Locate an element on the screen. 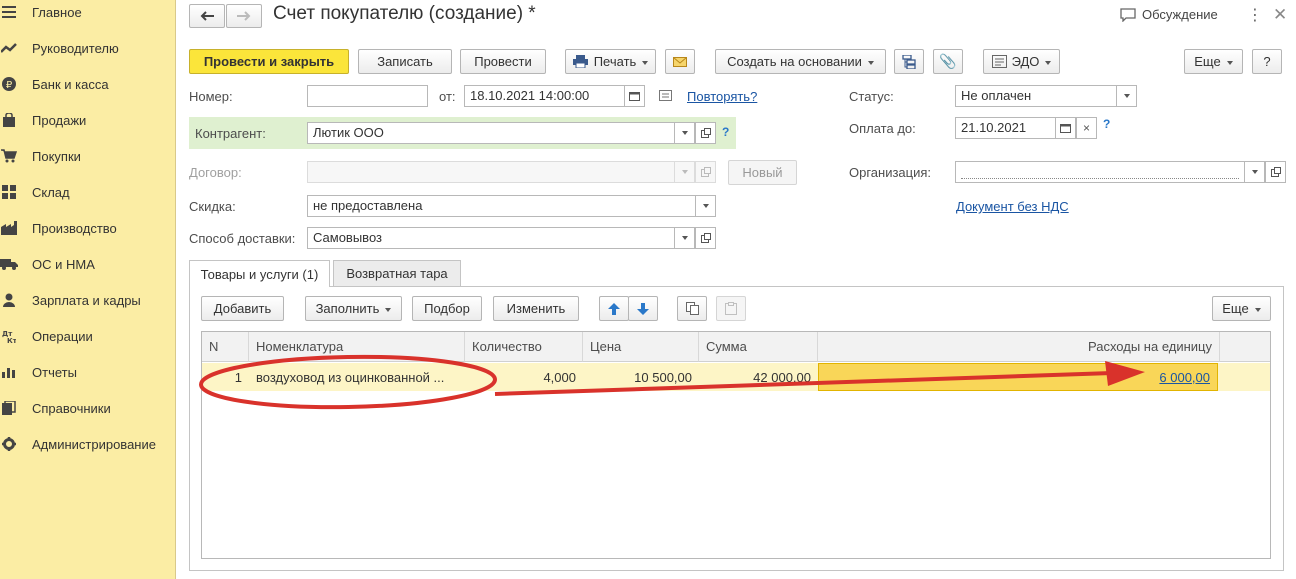 This screenshot has width=1296, height=579. annotation-overlay is located at coordinates (672, 382).